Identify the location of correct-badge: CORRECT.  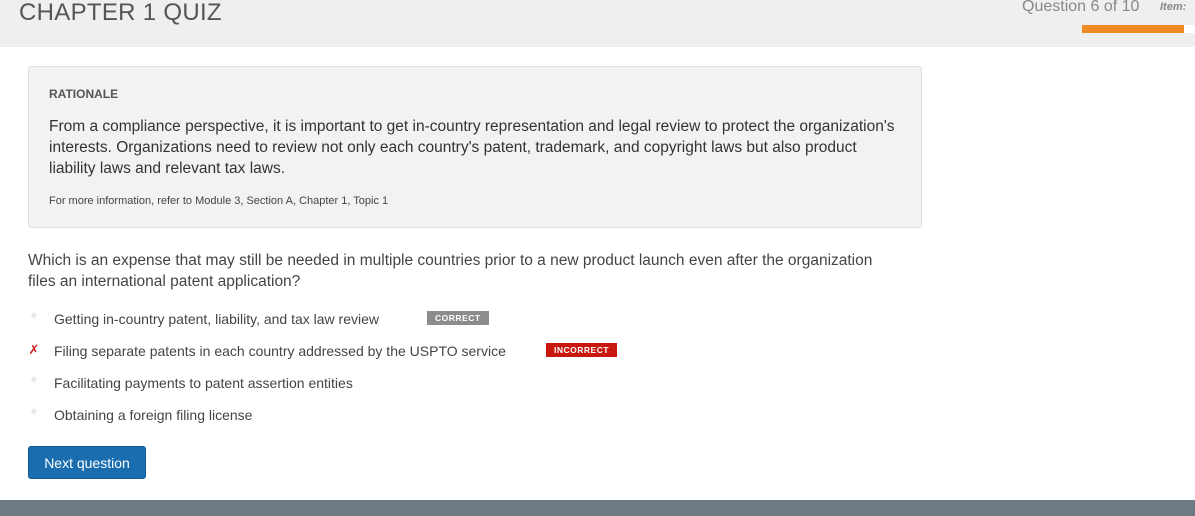
(458, 318).